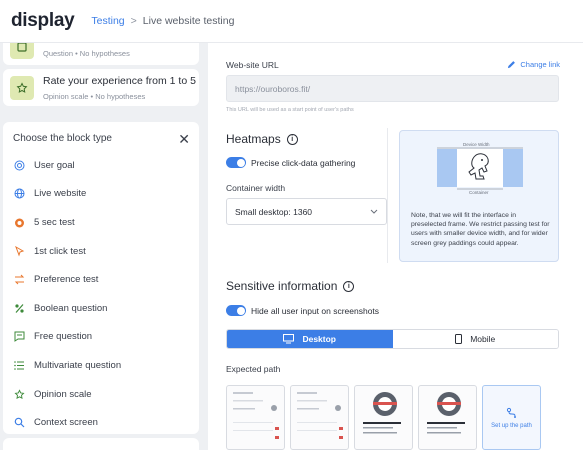 The width and height of the screenshot is (583, 450). I want to click on expected-path-thumbnails: Set up the path, so click(395, 417).